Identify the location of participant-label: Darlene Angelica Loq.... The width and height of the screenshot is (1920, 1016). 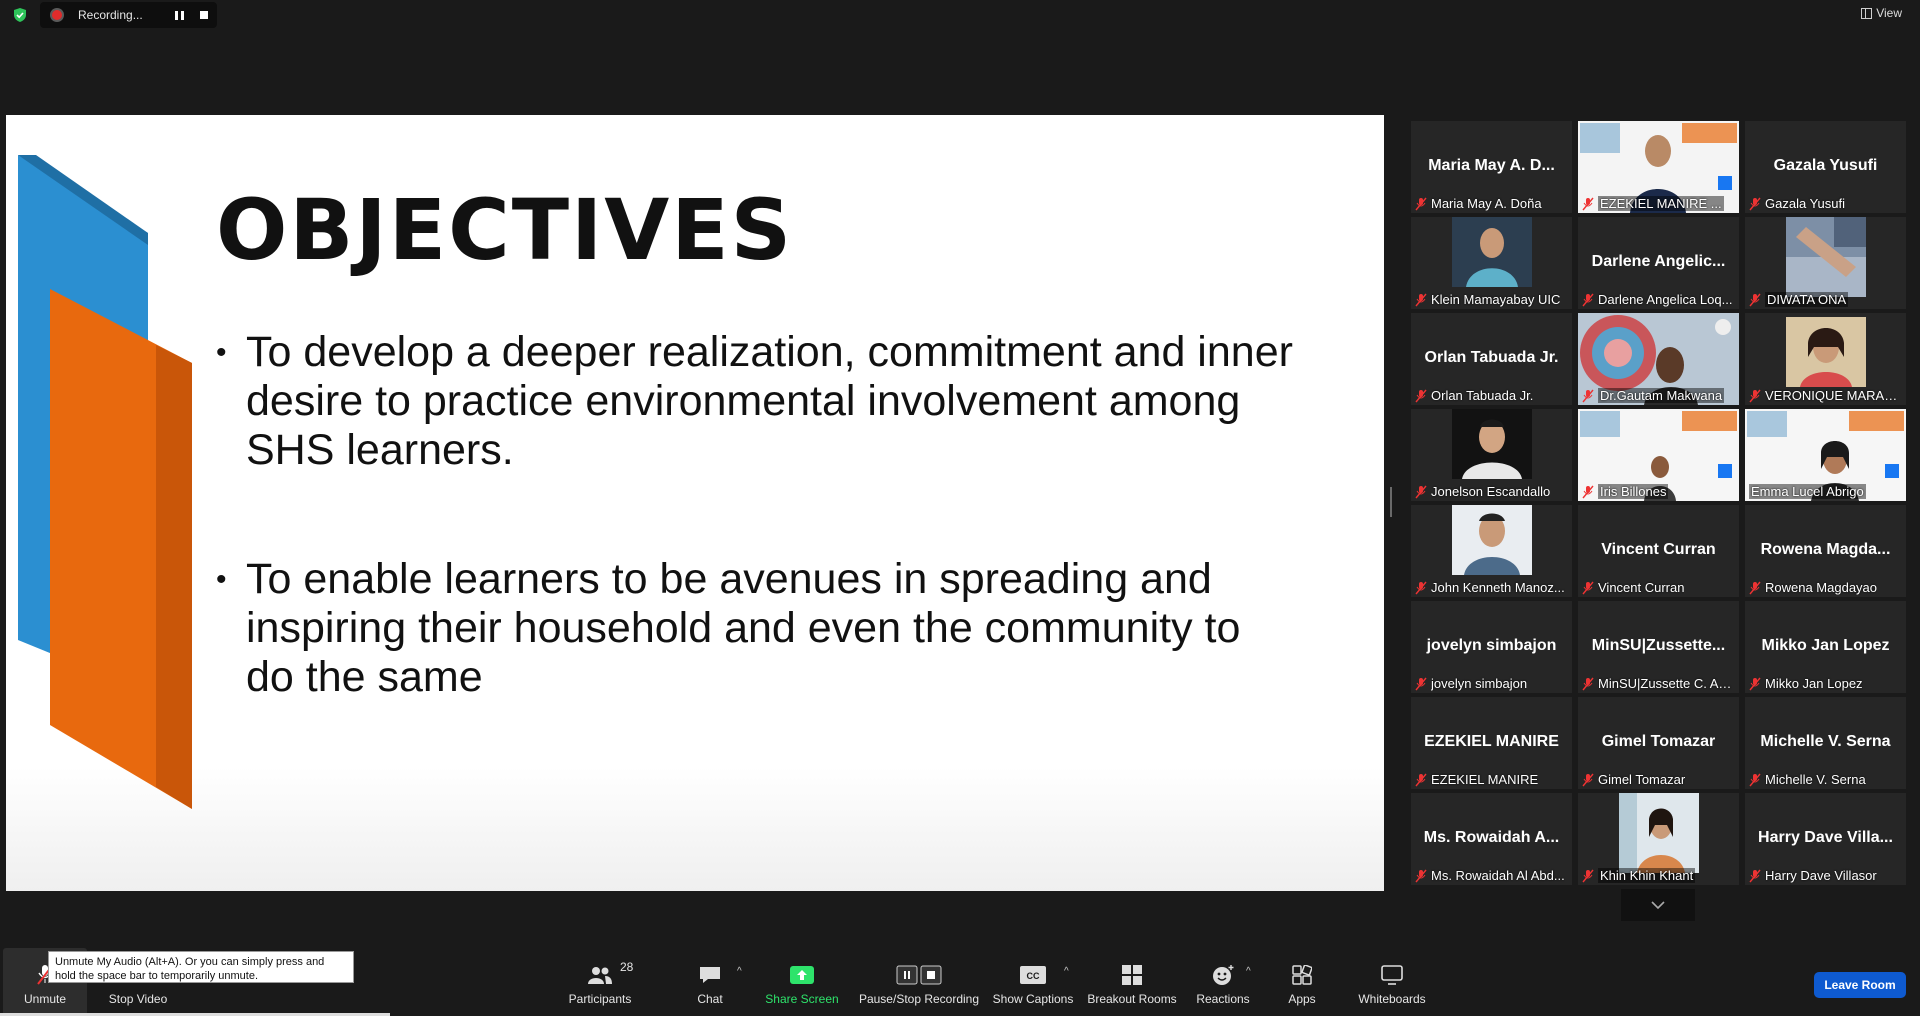
(1658, 299).